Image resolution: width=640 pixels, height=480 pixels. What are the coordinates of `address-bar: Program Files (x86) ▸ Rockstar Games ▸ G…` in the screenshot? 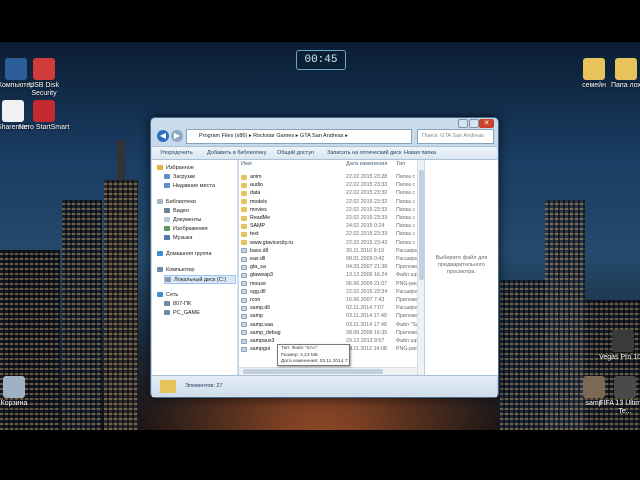 It's located at (299, 136).